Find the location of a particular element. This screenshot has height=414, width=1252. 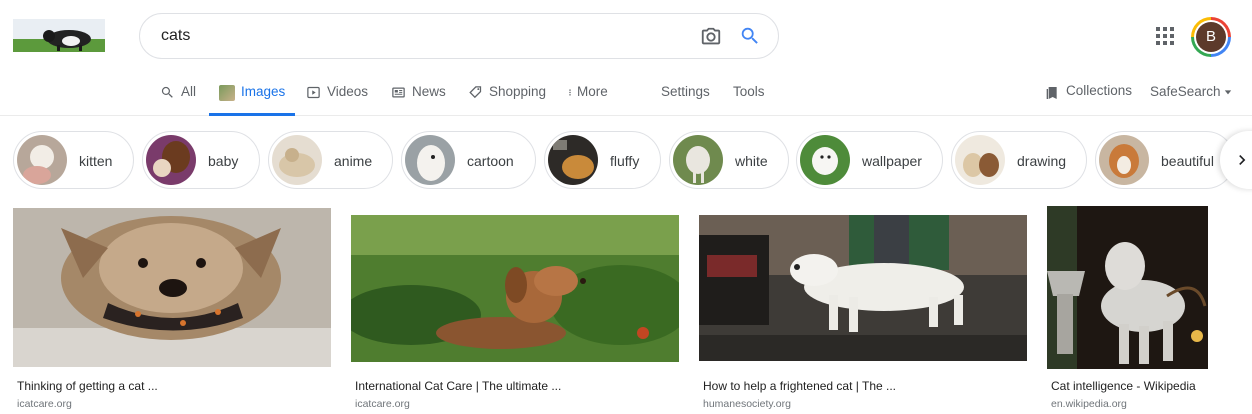

chip-label: beautiful is located at coordinates (1187, 161).